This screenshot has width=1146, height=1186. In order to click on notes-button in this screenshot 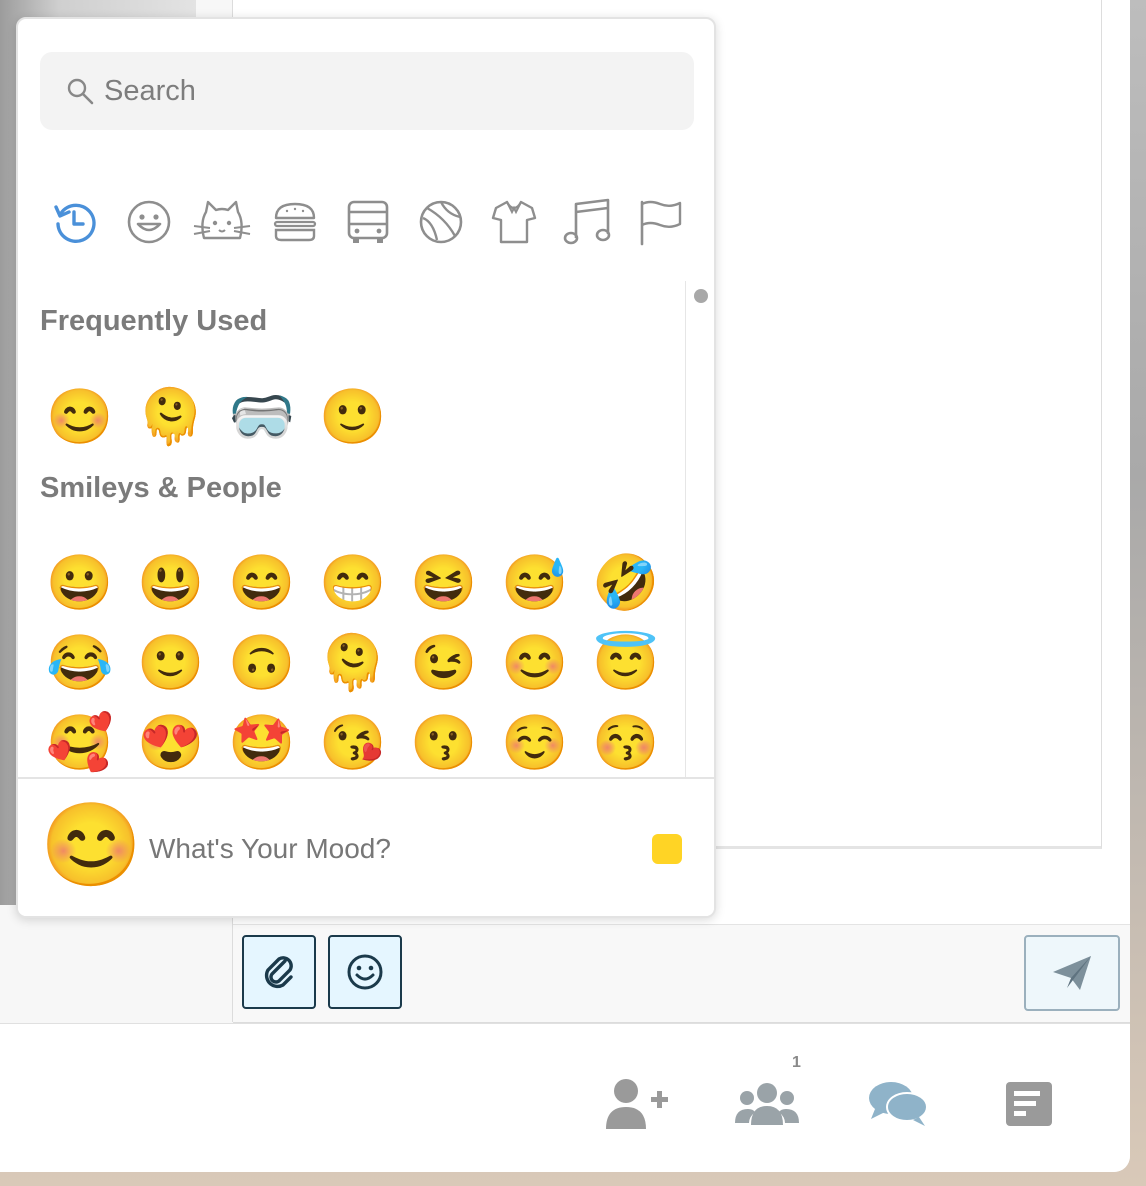, I will do `click(1029, 1104)`.